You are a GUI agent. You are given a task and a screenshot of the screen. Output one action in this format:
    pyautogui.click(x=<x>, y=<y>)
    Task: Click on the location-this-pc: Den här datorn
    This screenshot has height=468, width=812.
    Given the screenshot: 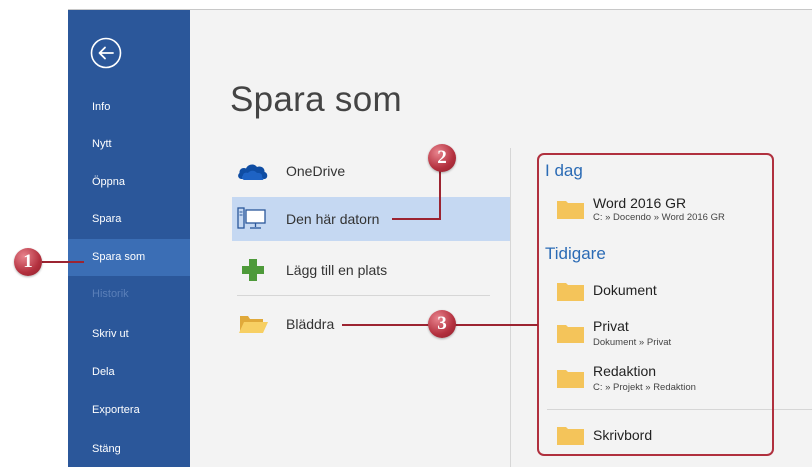 What is the action you would take?
    pyautogui.click(x=371, y=219)
    